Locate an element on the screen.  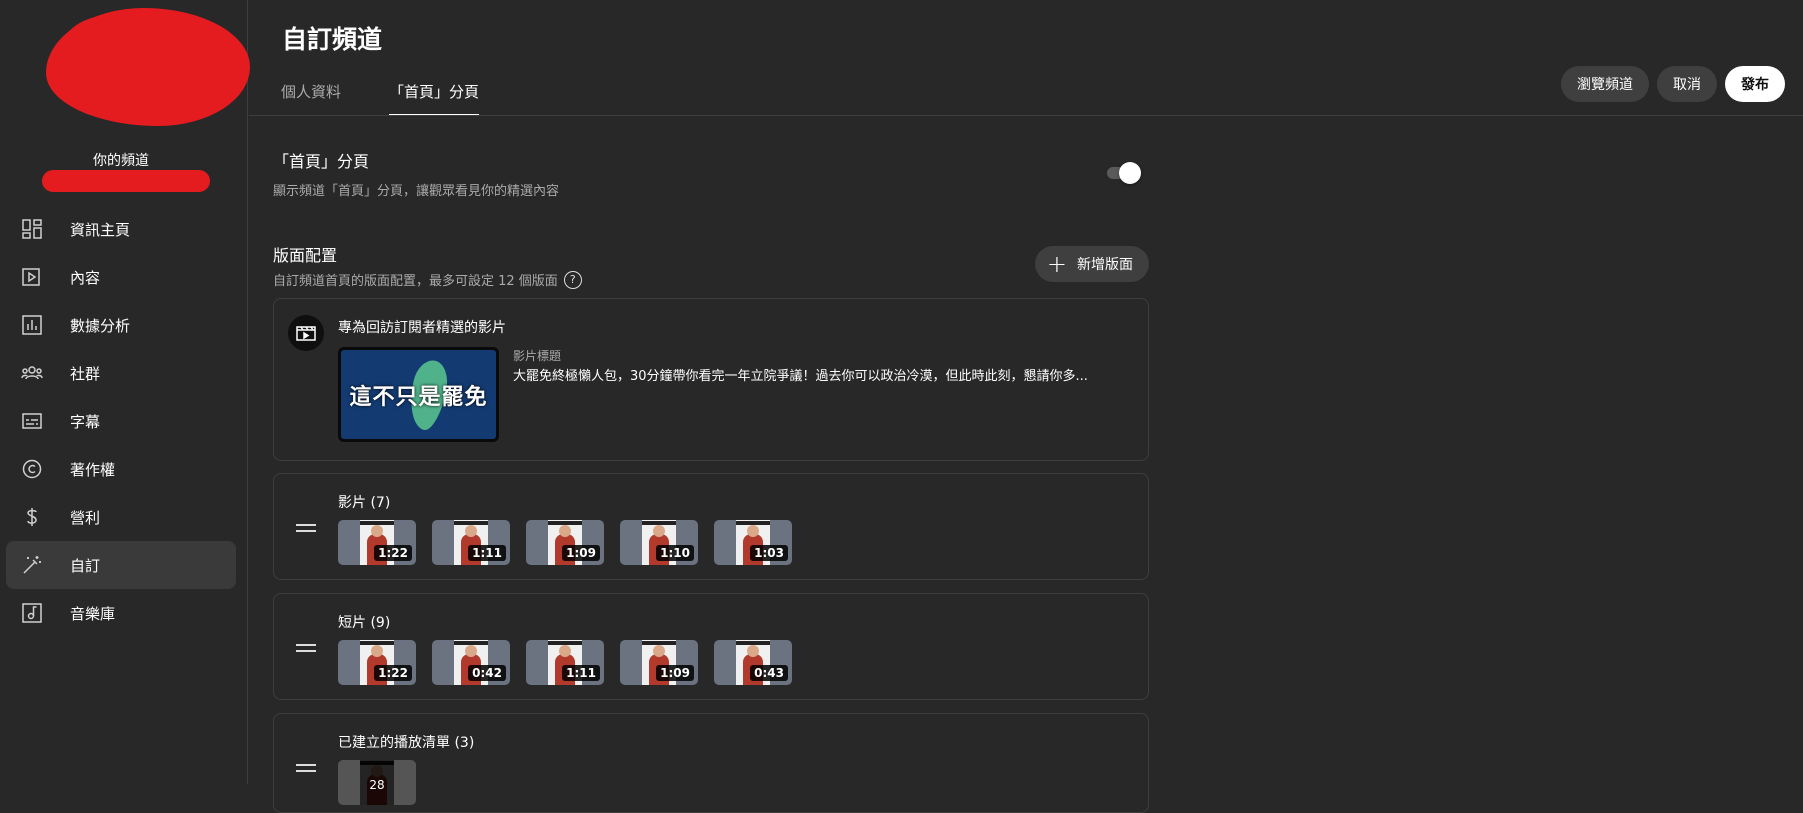
video-thumbnail: 1:10 is located at coordinates (659, 542).